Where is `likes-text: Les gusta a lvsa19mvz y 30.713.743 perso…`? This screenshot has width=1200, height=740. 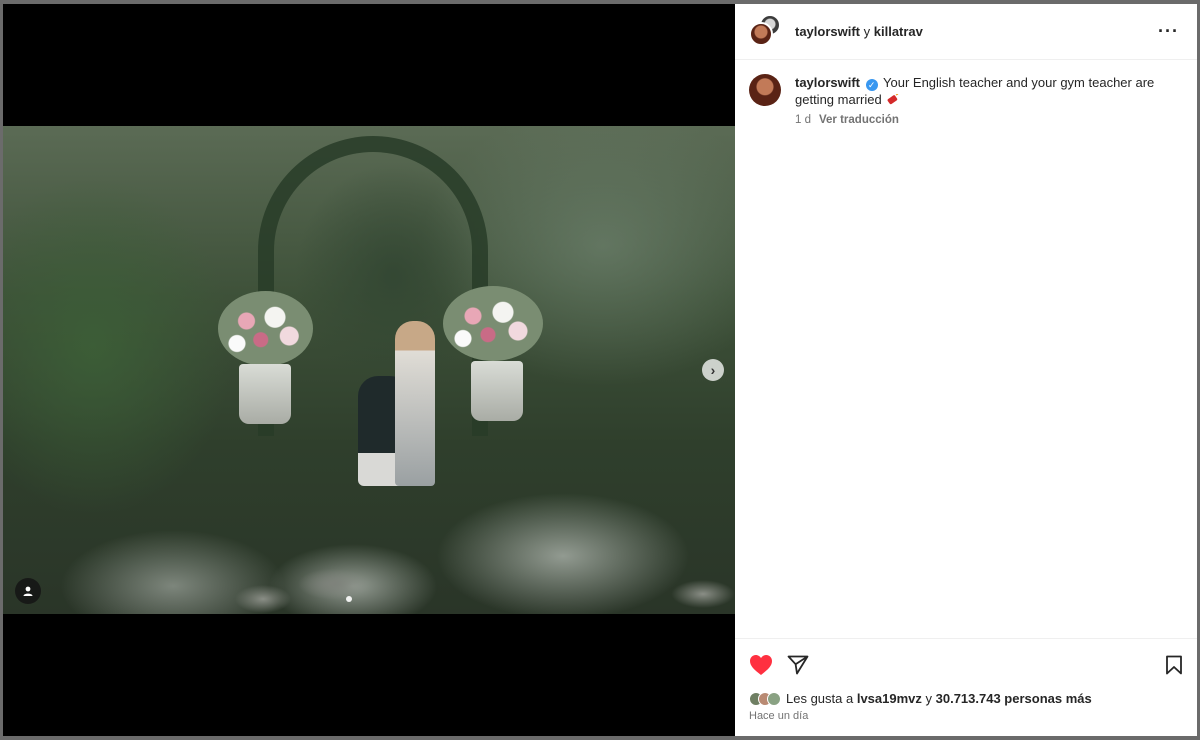 likes-text: Les gusta a lvsa19mvz y 30.713.743 perso… is located at coordinates (939, 698).